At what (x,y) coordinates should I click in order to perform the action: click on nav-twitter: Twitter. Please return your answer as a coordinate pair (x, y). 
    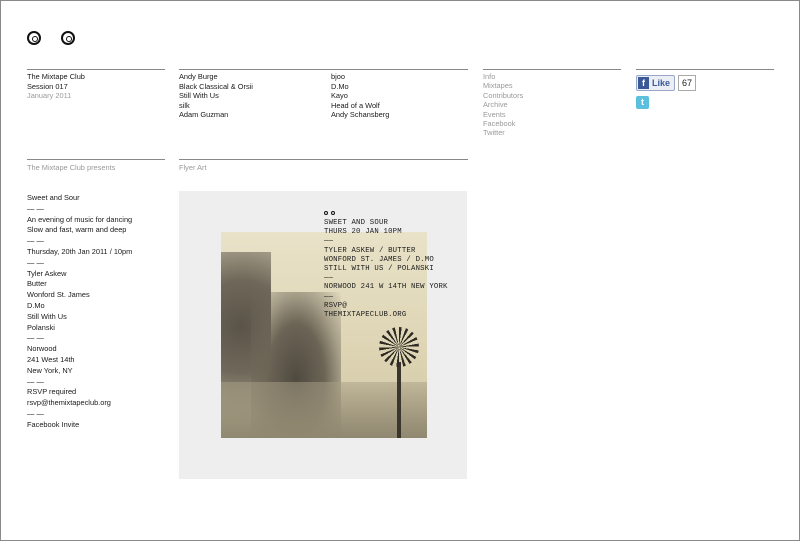
    Looking at the image, I should click on (503, 132).